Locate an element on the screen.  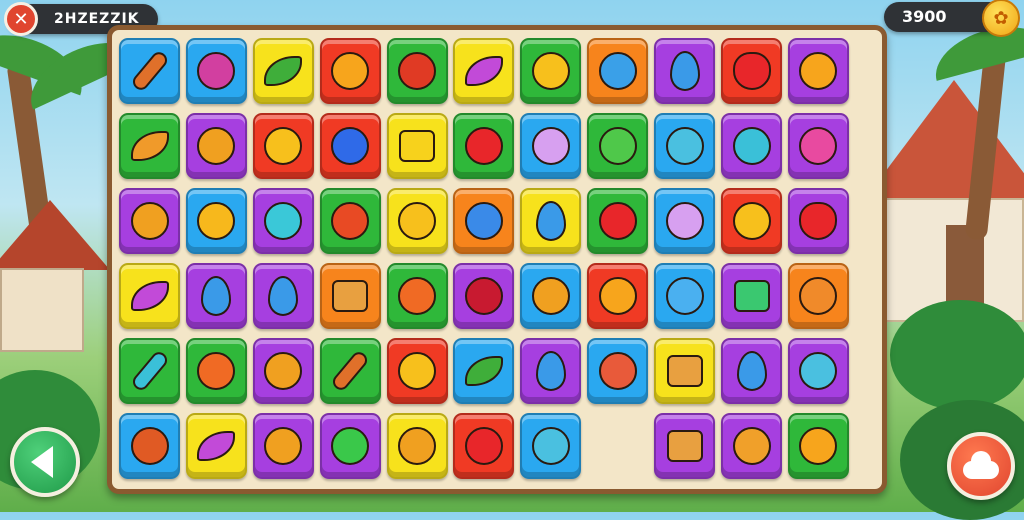
fish-icon is located at coordinates (550, 446).